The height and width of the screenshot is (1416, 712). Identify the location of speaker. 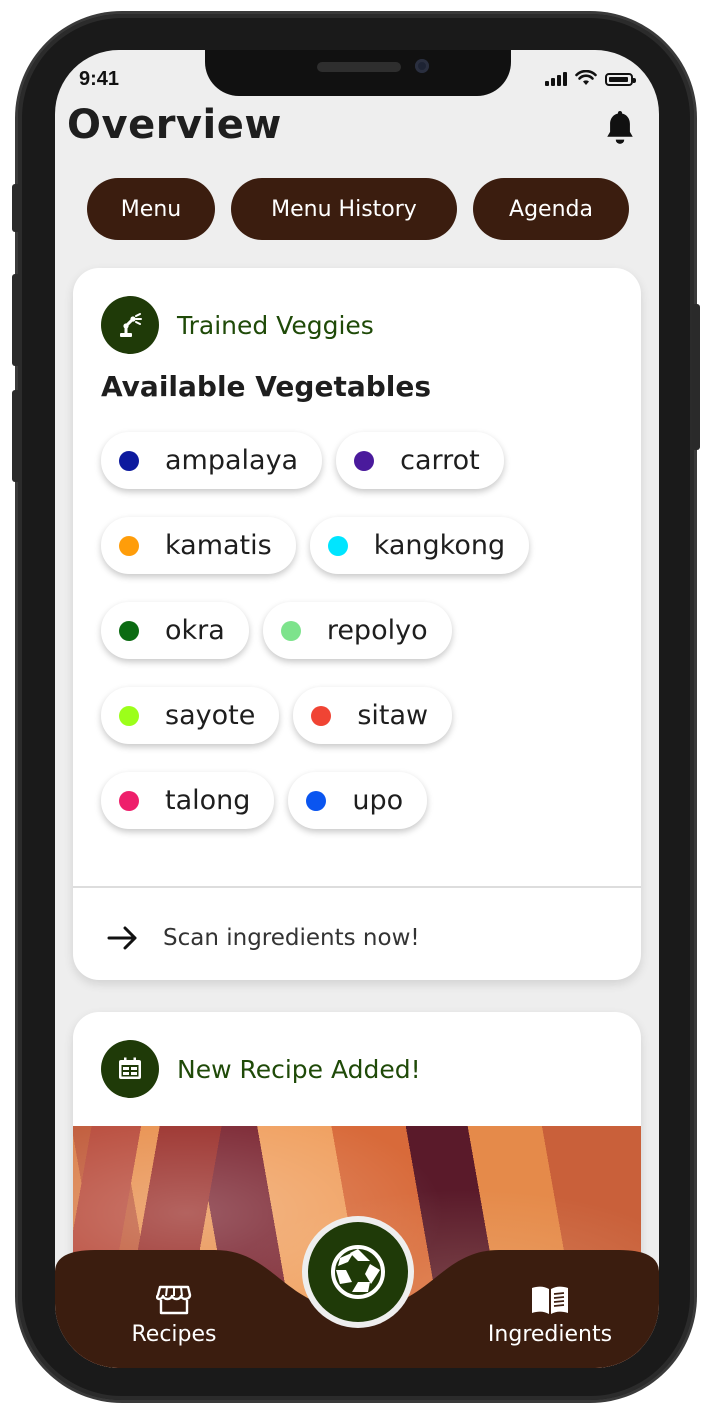
(359, 67).